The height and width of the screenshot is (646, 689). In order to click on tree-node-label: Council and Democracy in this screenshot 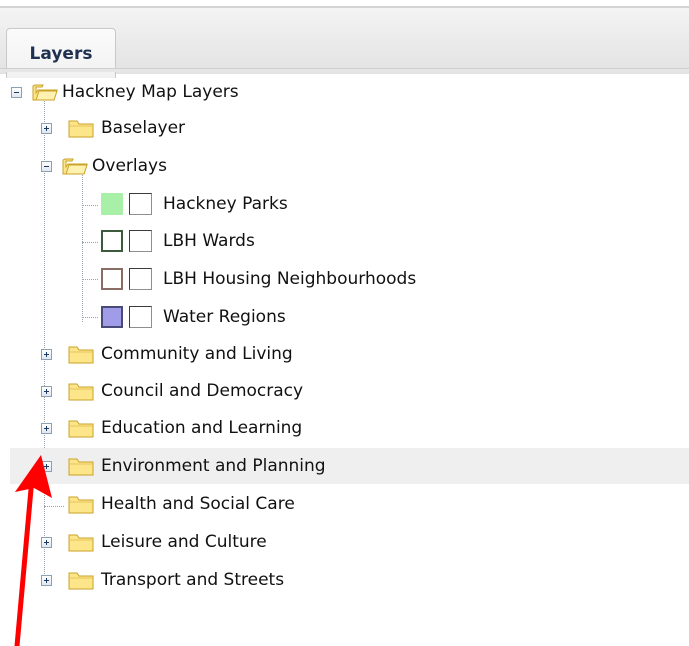, I will do `click(202, 391)`.